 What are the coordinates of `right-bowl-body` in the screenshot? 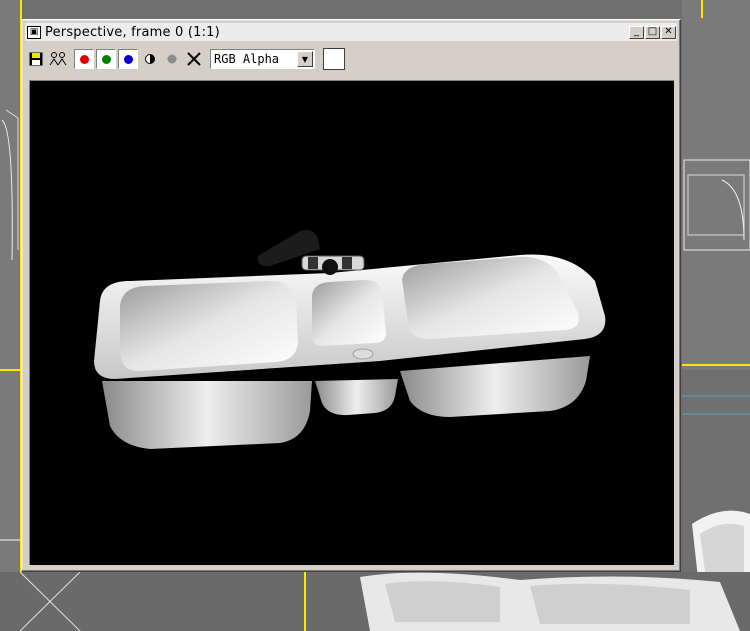 It's located at (495, 386).